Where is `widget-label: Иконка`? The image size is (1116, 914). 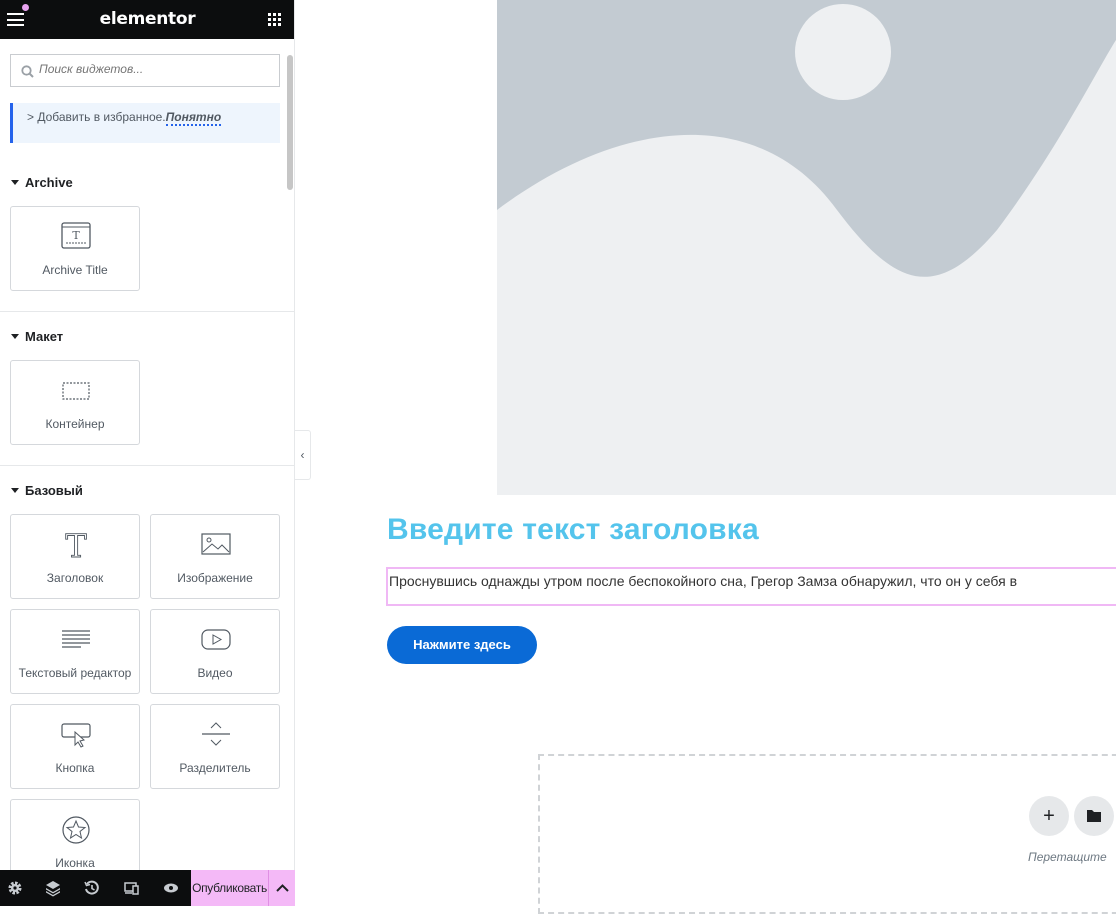 widget-label: Иконка is located at coordinates (75, 863).